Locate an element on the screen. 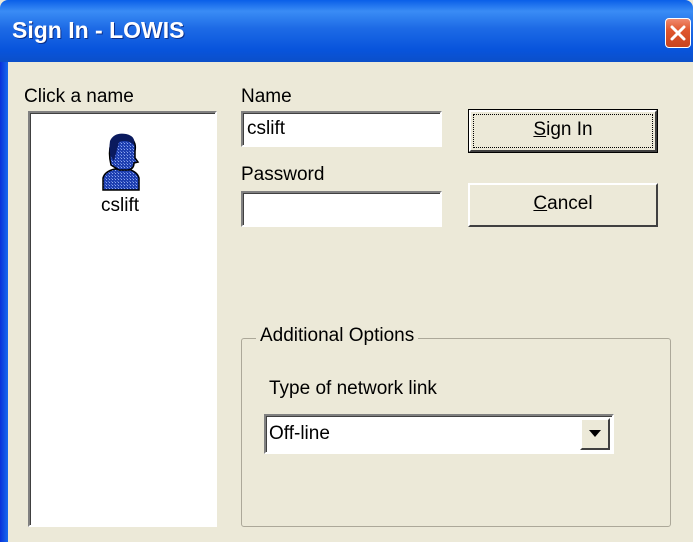  user-name: cslift is located at coordinates (120, 205).